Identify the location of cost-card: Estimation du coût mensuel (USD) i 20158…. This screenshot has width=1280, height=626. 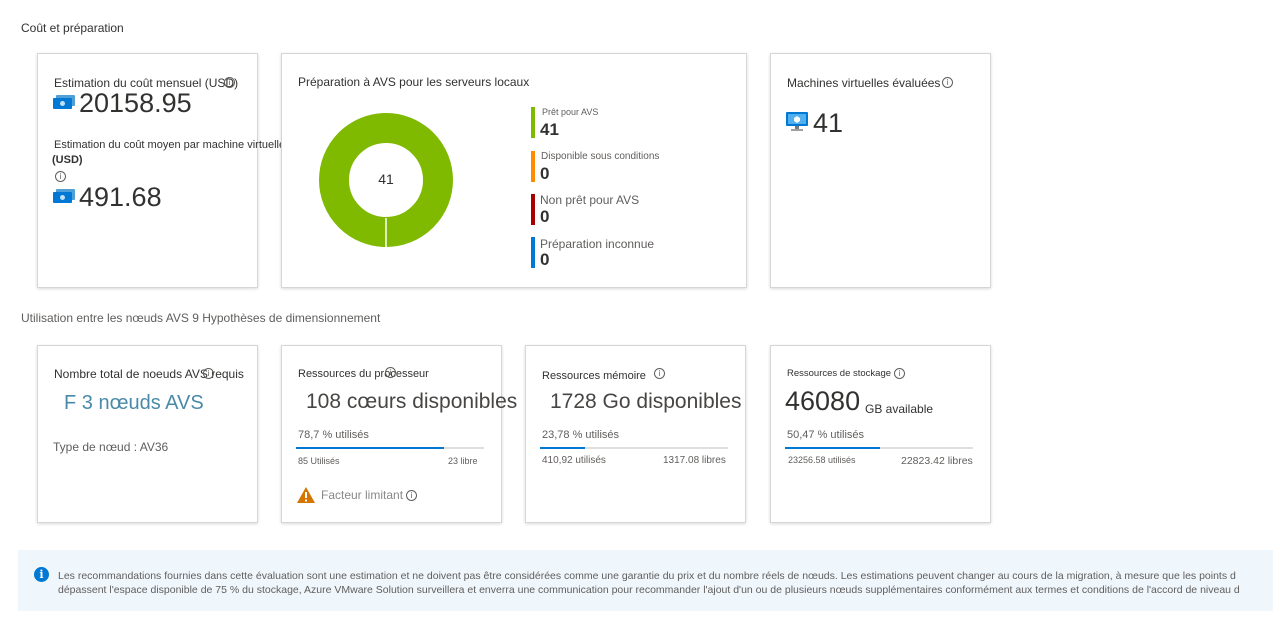
(161, 170).